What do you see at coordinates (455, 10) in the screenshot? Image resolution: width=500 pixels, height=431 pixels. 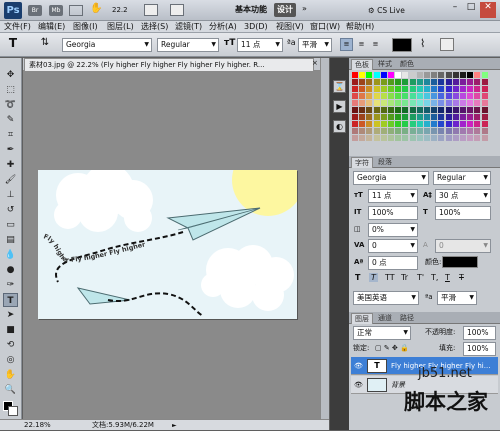 I see `minimize-button: –` at bounding box center [455, 10].